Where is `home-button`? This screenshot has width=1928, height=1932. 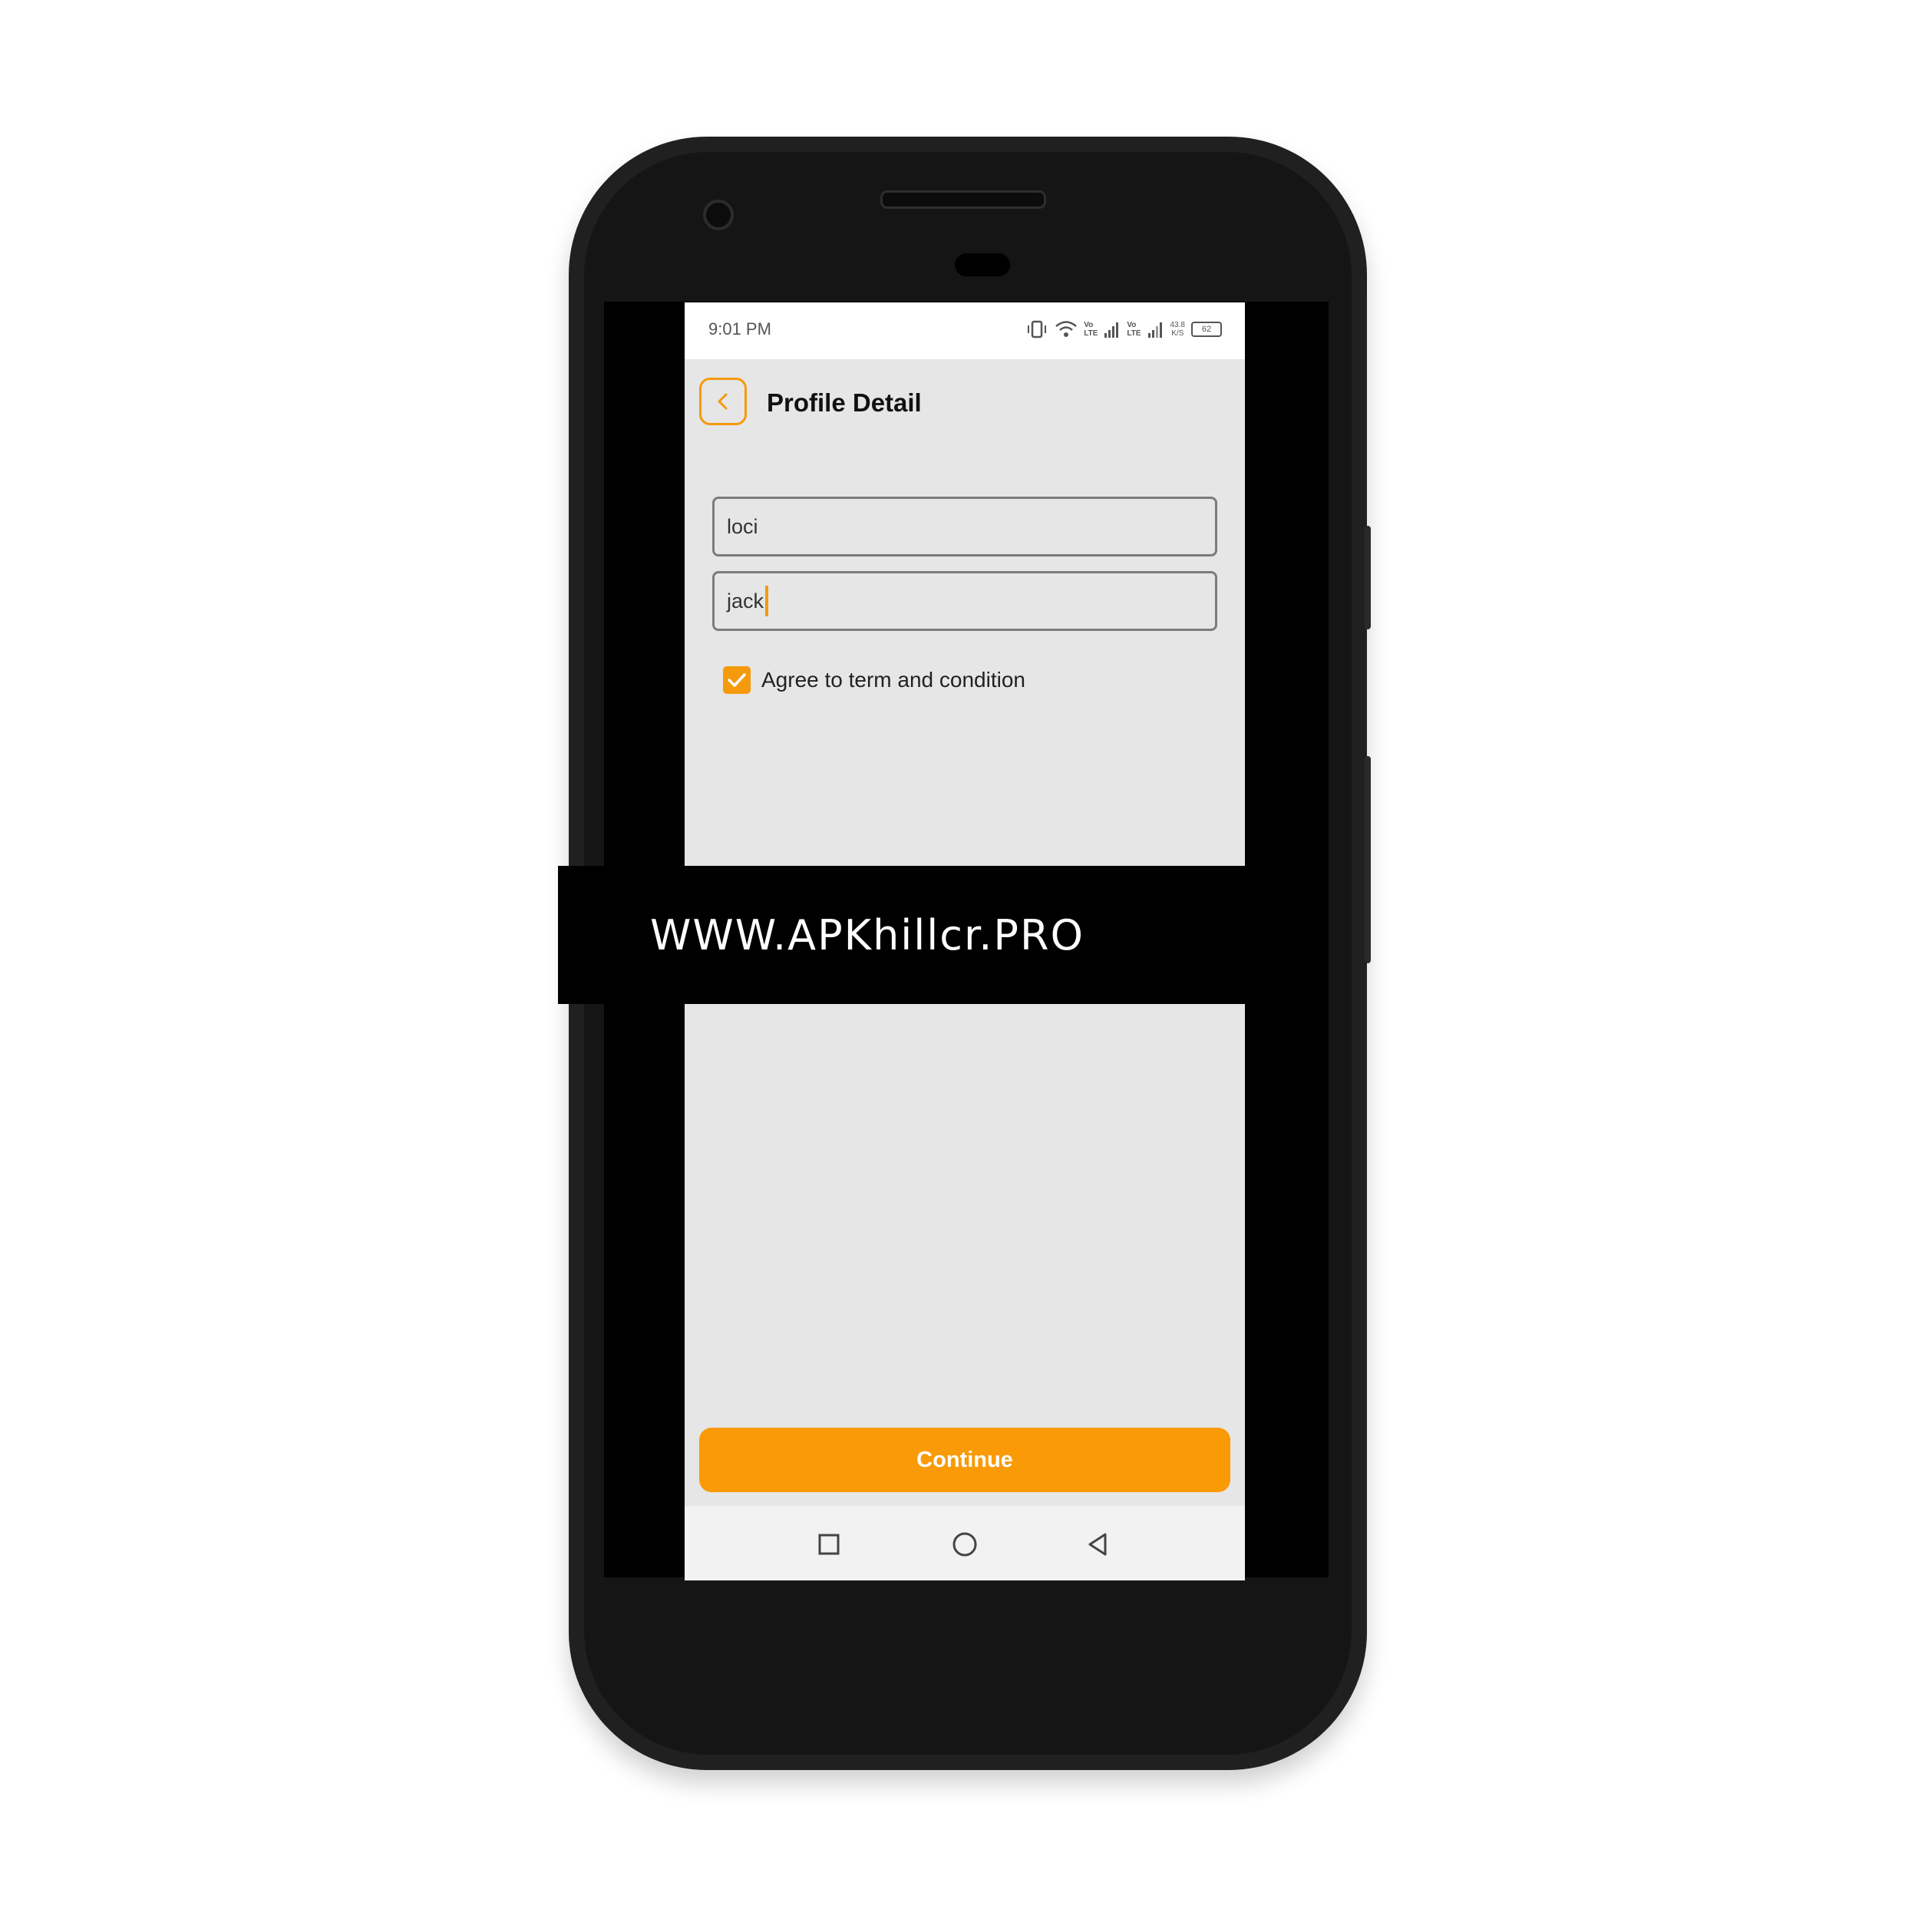
home-button is located at coordinates (964, 1544).